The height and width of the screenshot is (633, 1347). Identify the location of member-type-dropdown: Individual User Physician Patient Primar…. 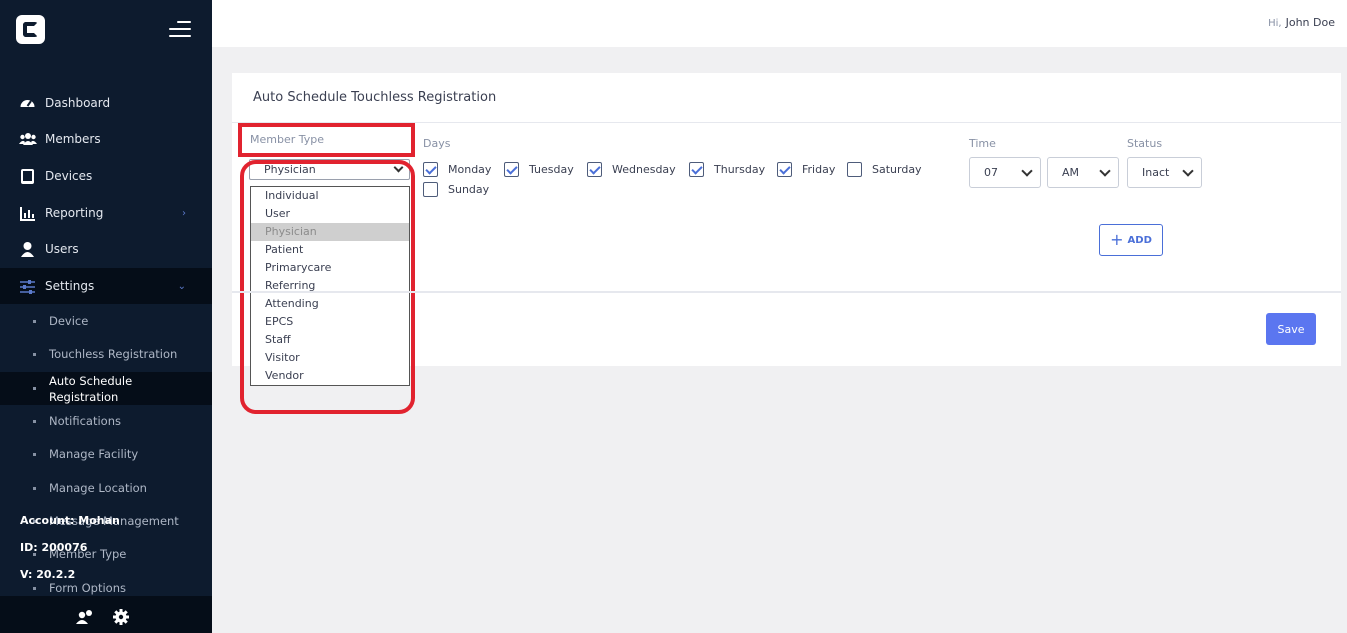
(330, 286).